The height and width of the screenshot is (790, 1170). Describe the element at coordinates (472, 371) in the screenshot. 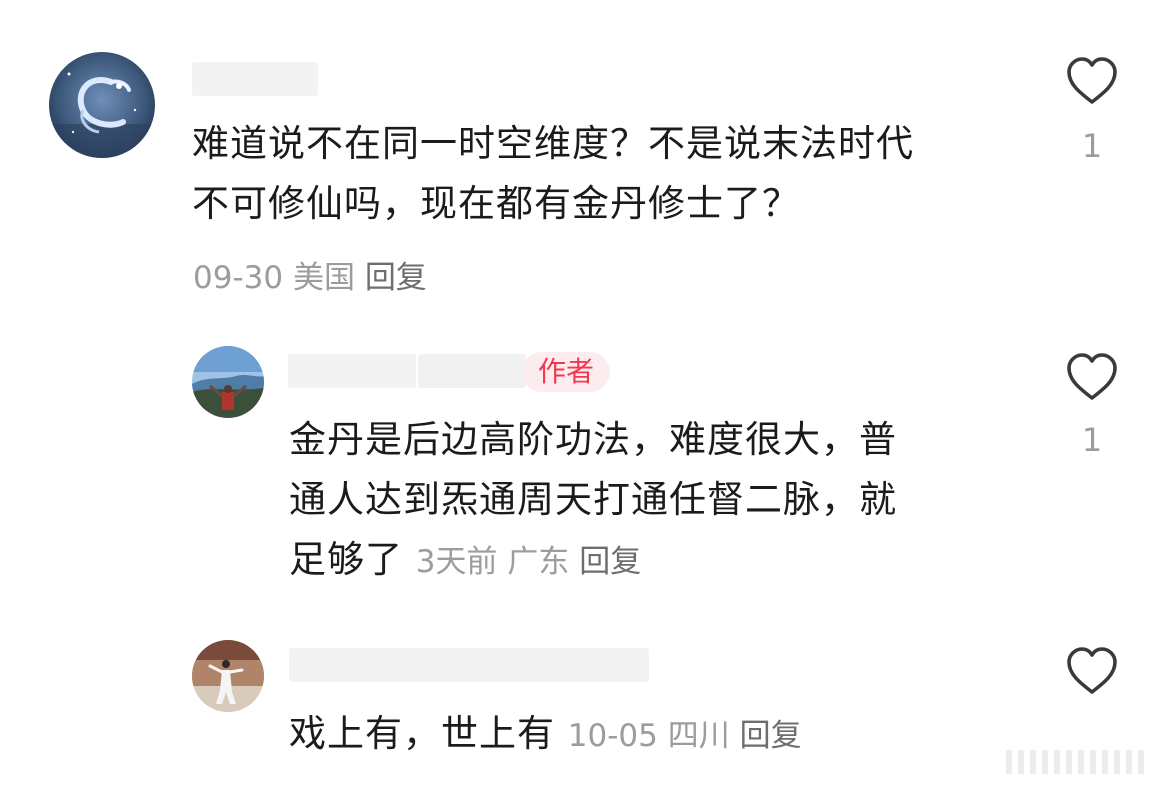

I see `username-redacted-segment` at that location.